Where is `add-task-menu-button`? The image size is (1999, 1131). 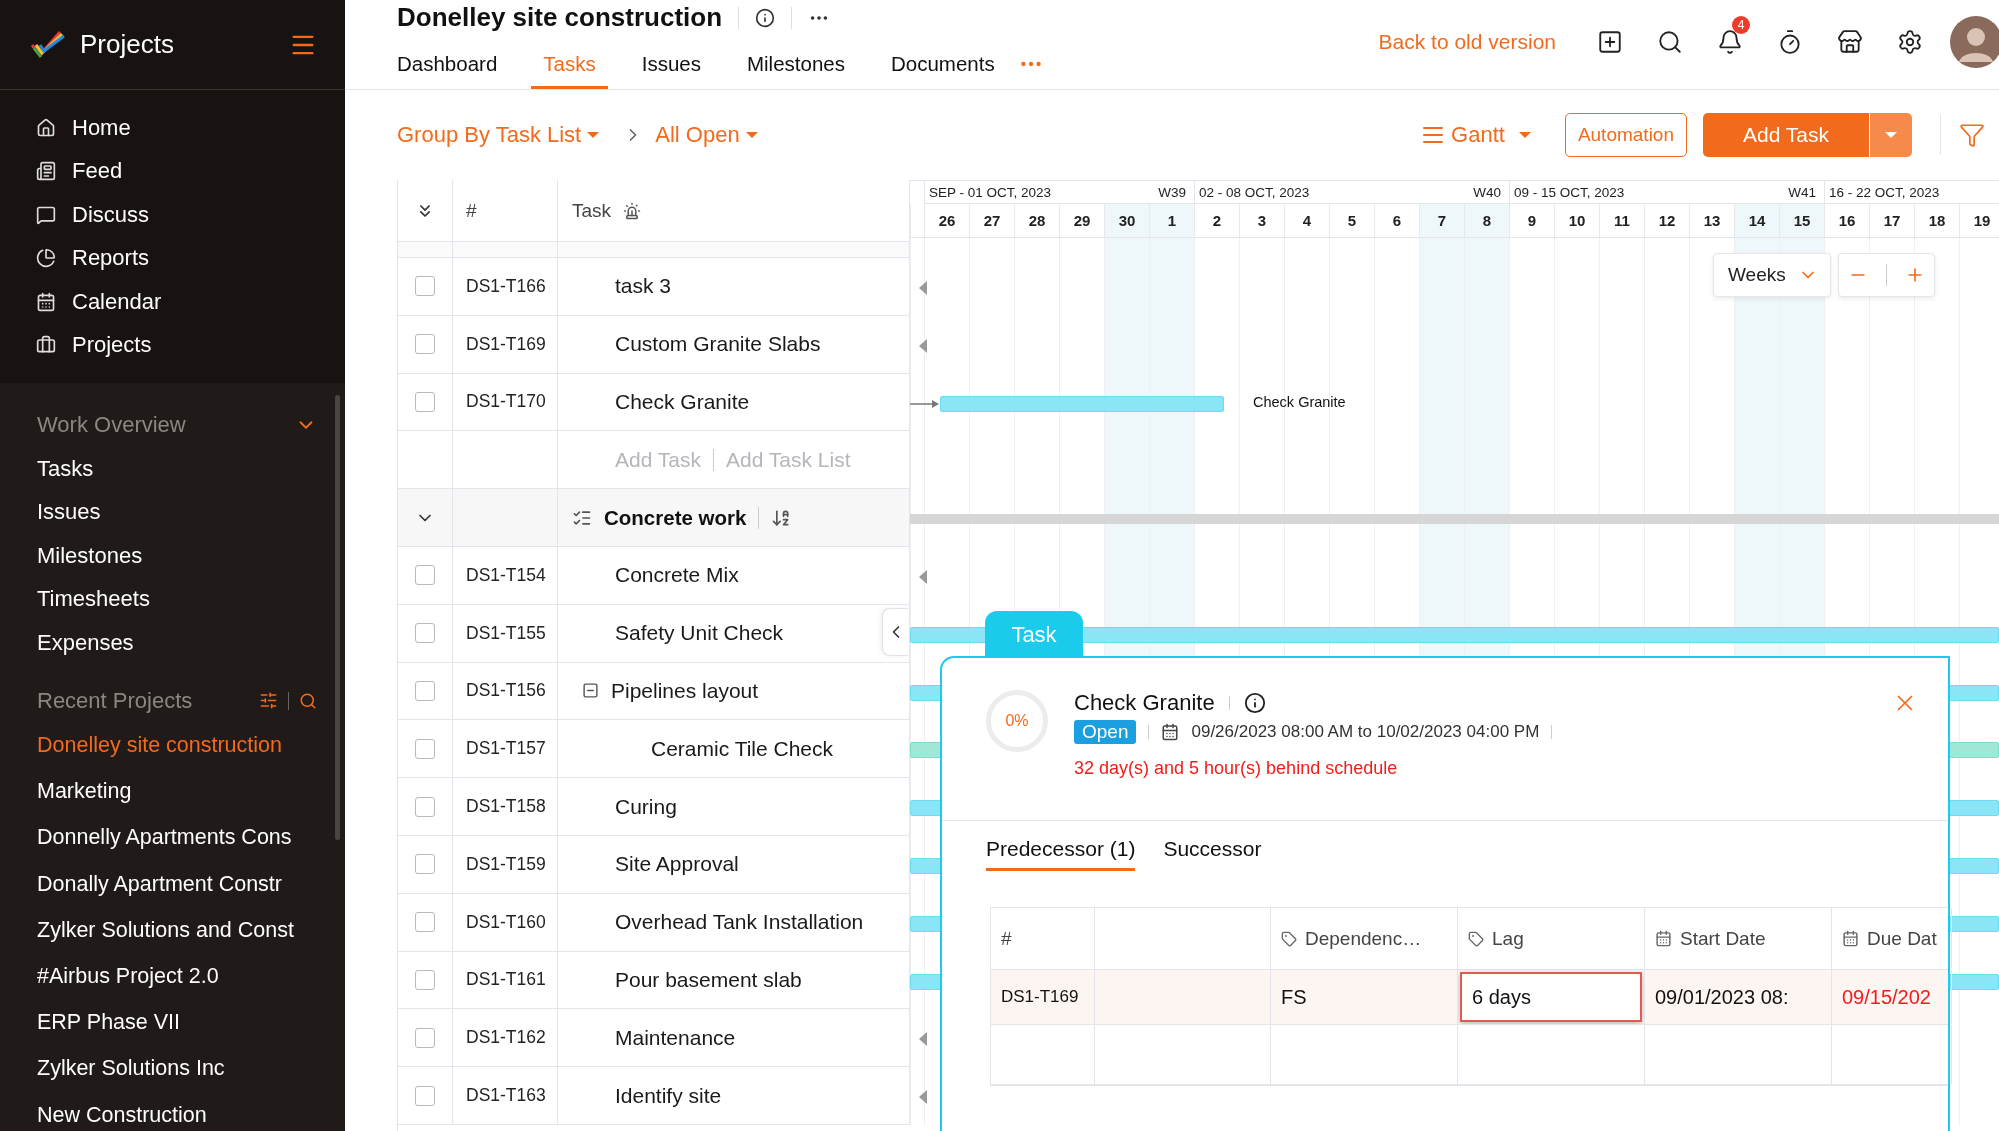
add-task-menu-button is located at coordinates (1891, 135).